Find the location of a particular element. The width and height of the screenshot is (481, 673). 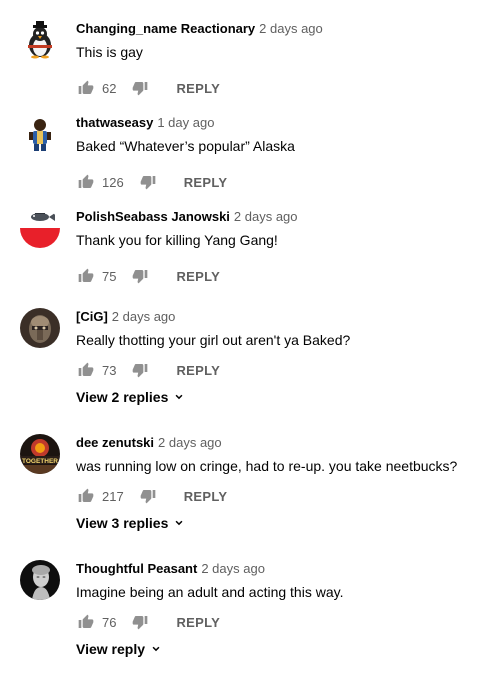

comment-header: Changing_name Reactionary 2 days ago is located at coordinates (274, 29).